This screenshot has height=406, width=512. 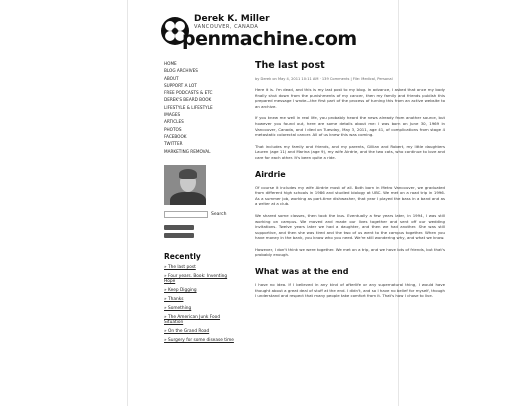 What do you see at coordinates (200, 63) in the screenshot?
I see `nav-item: HOME` at bounding box center [200, 63].